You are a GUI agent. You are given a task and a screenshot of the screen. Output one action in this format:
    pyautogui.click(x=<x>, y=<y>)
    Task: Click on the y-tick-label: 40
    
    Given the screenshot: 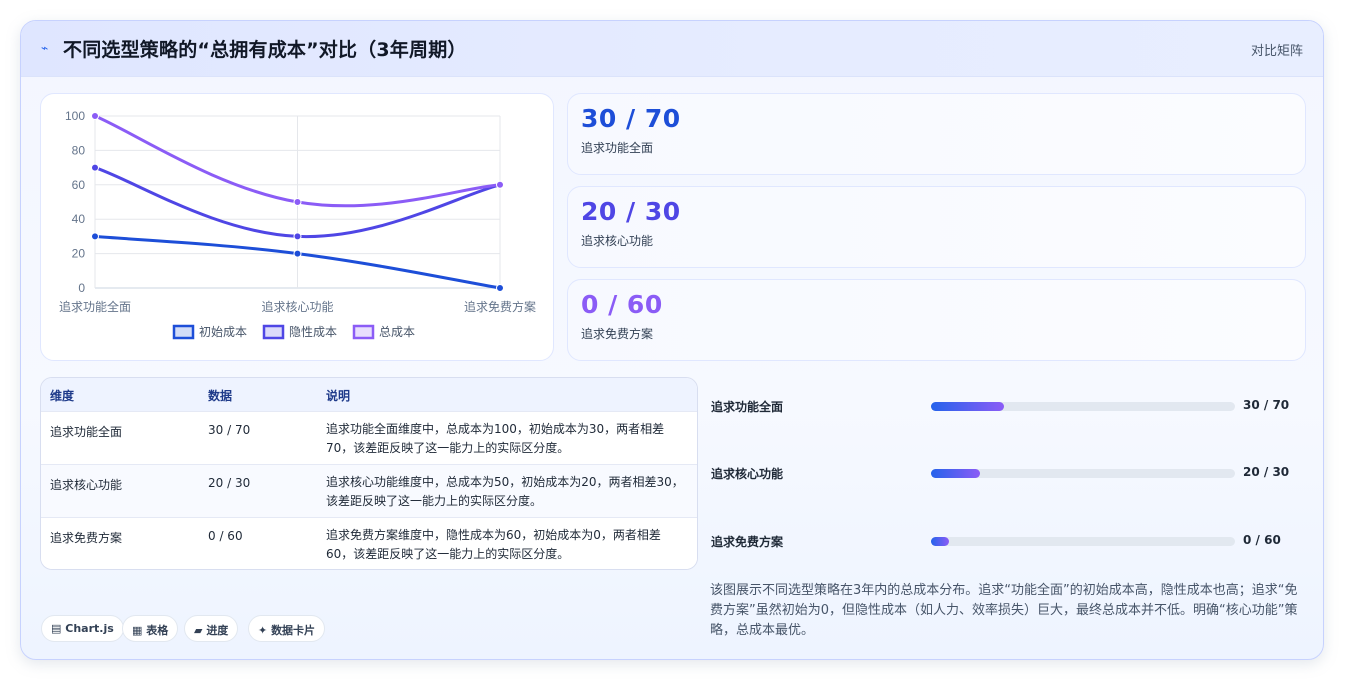 What is the action you would take?
    pyautogui.click(x=79, y=219)
    